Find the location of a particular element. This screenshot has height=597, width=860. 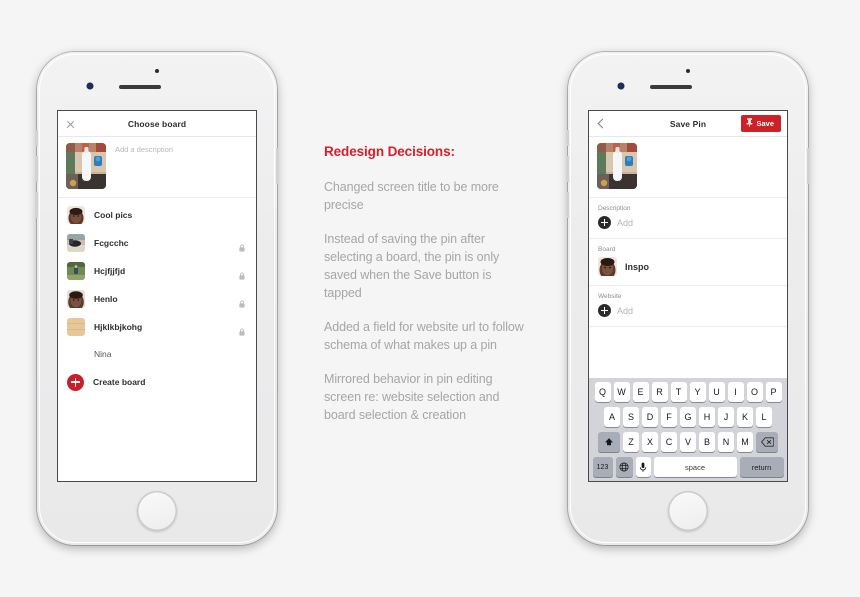

board-row-fcgcchc: Fcgcchc is located at coordinates (157, 243).